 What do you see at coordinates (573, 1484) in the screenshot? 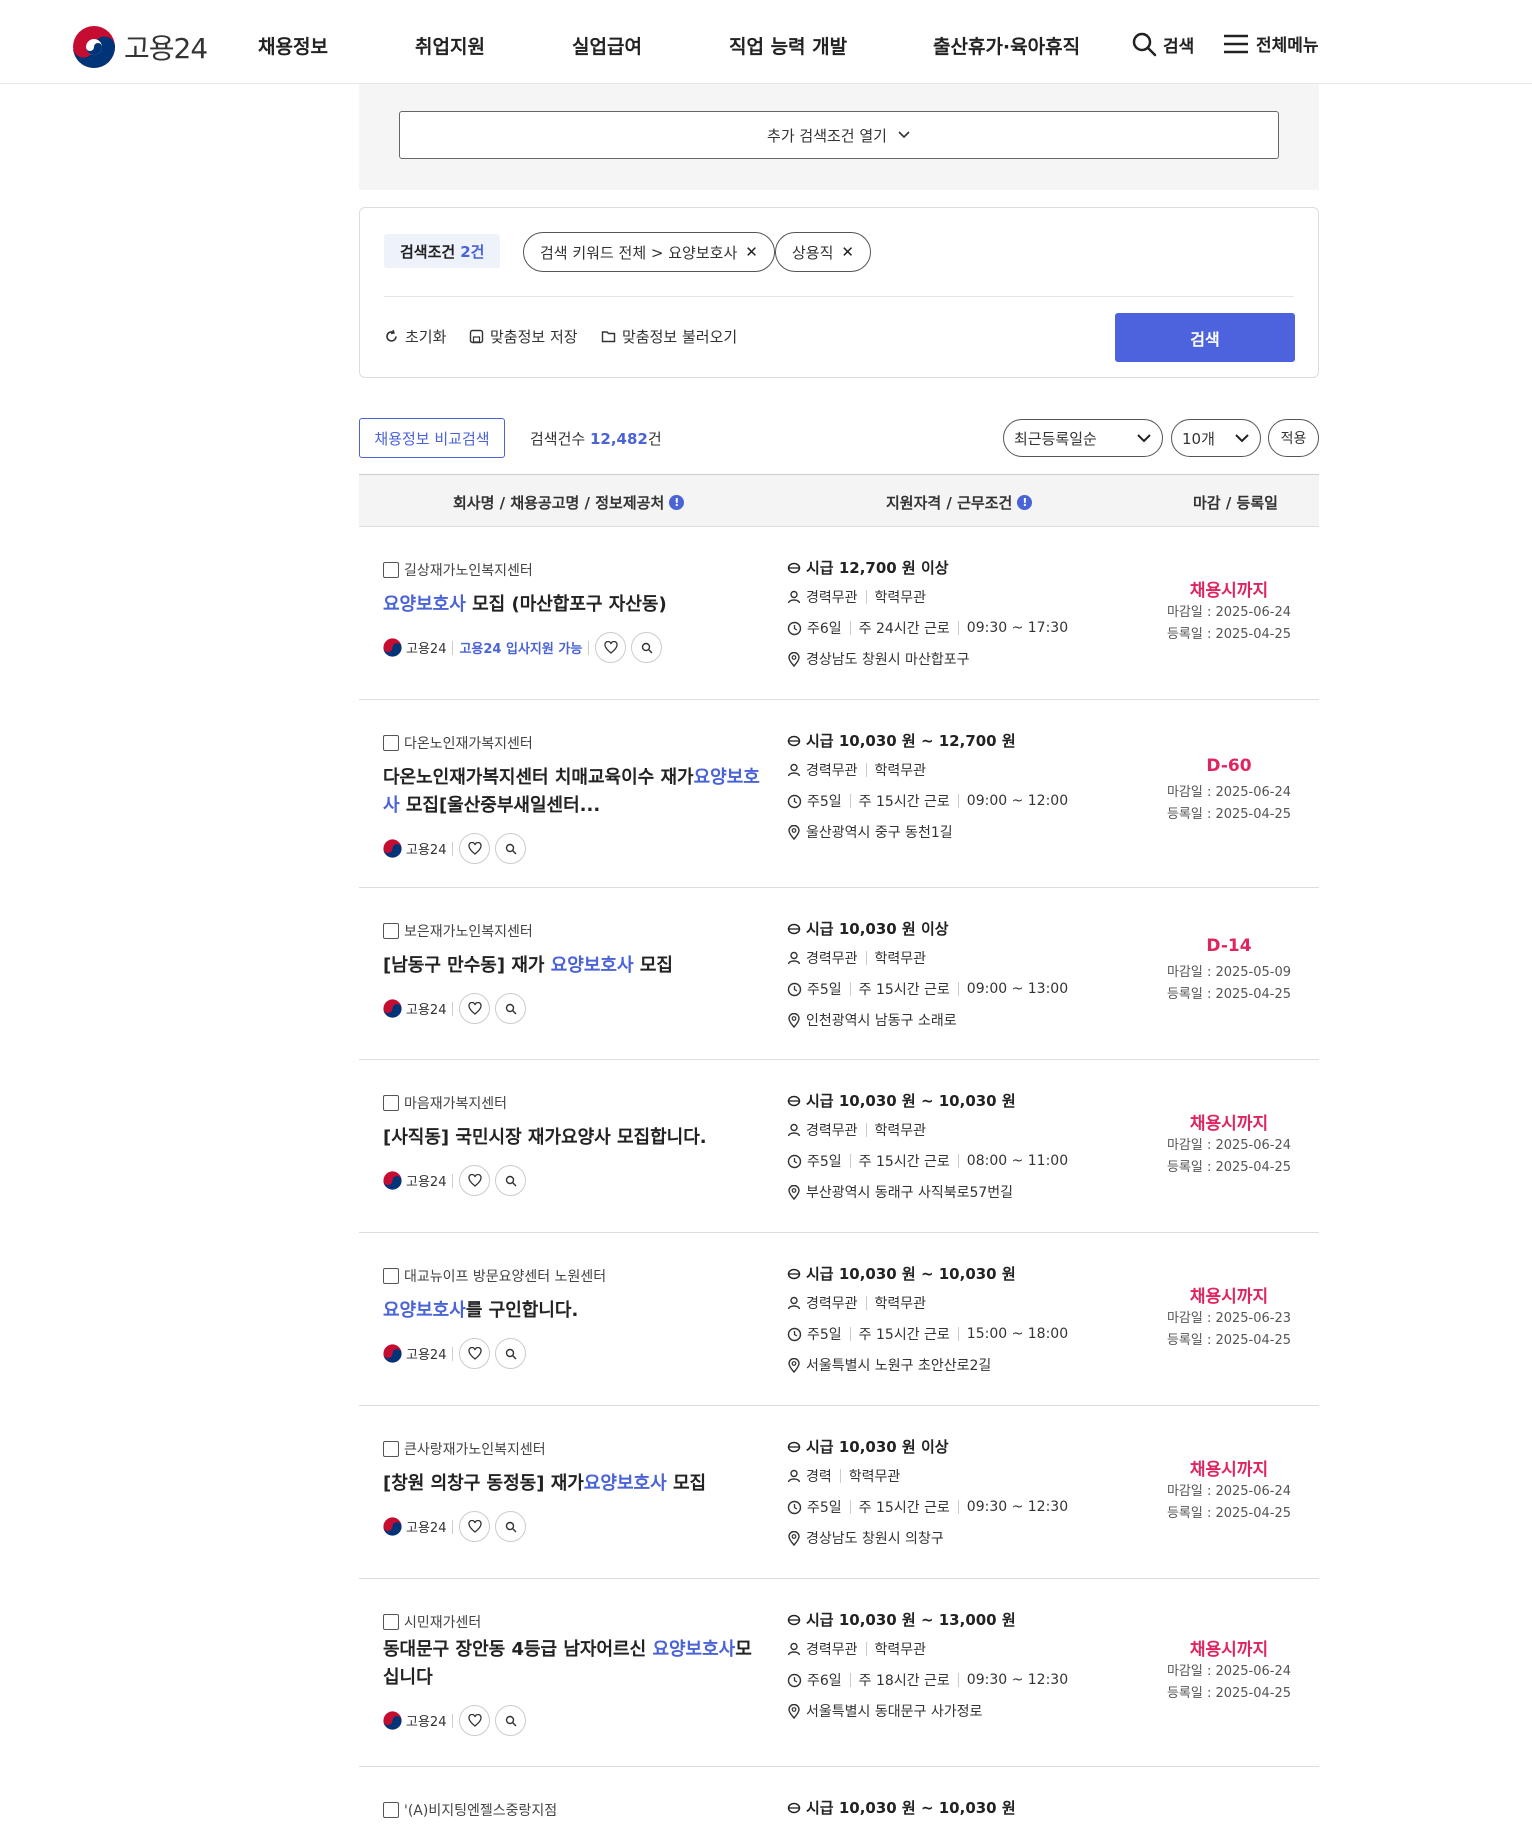
I see `job-title-link: [창원 의창구 동정동] 재가요양보호사 모집` at bounding box center [573, 1484].